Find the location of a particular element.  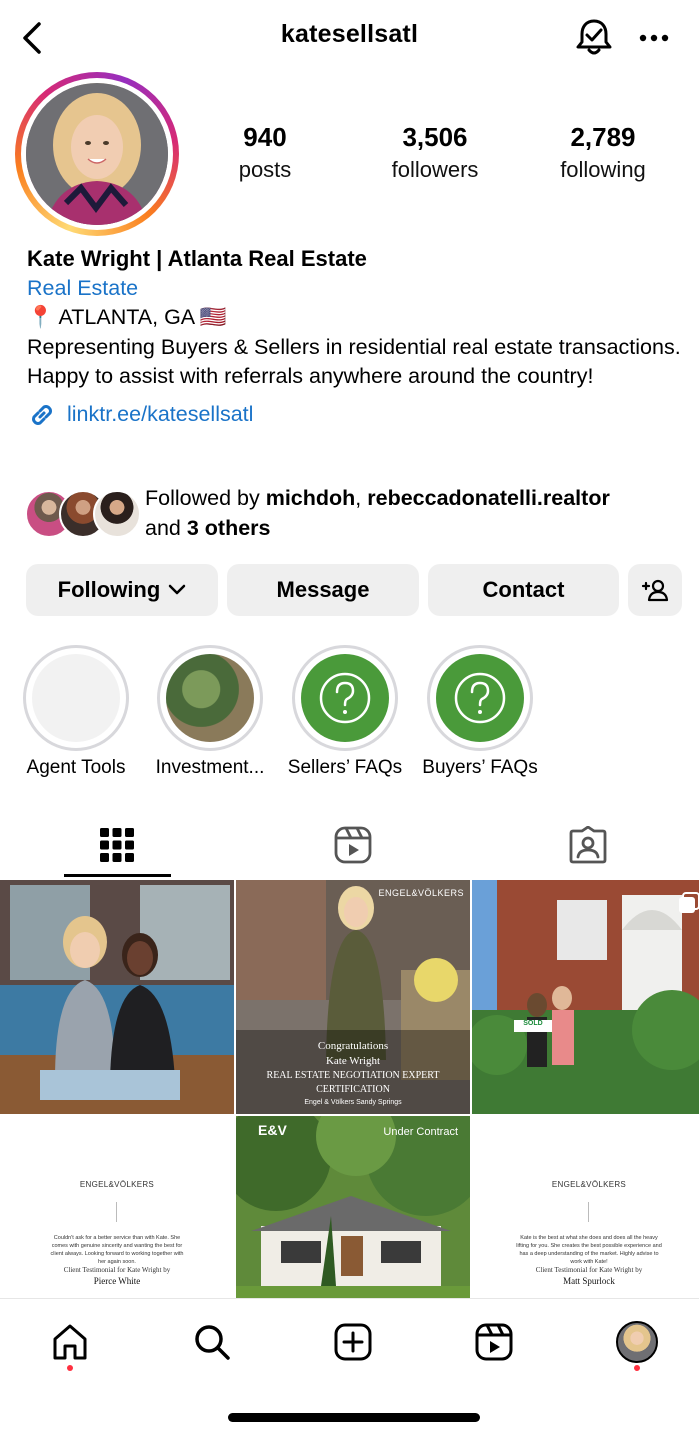

grid-post is located at coordinates (117, 997).